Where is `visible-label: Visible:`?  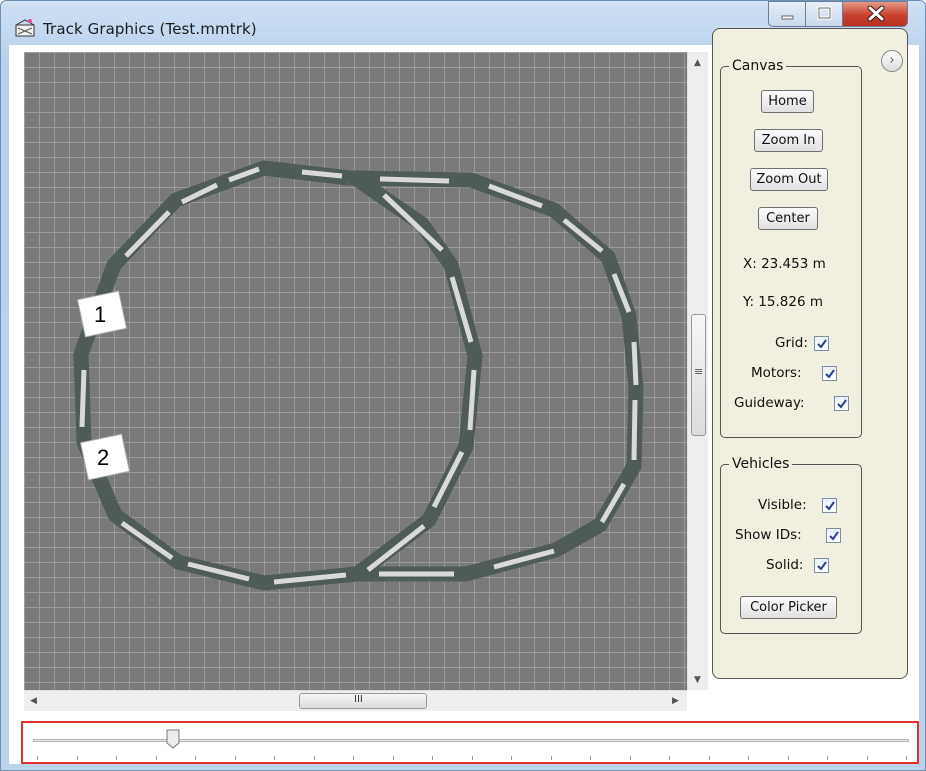 visible-label: Visible: is located at coordinates (782, 505).